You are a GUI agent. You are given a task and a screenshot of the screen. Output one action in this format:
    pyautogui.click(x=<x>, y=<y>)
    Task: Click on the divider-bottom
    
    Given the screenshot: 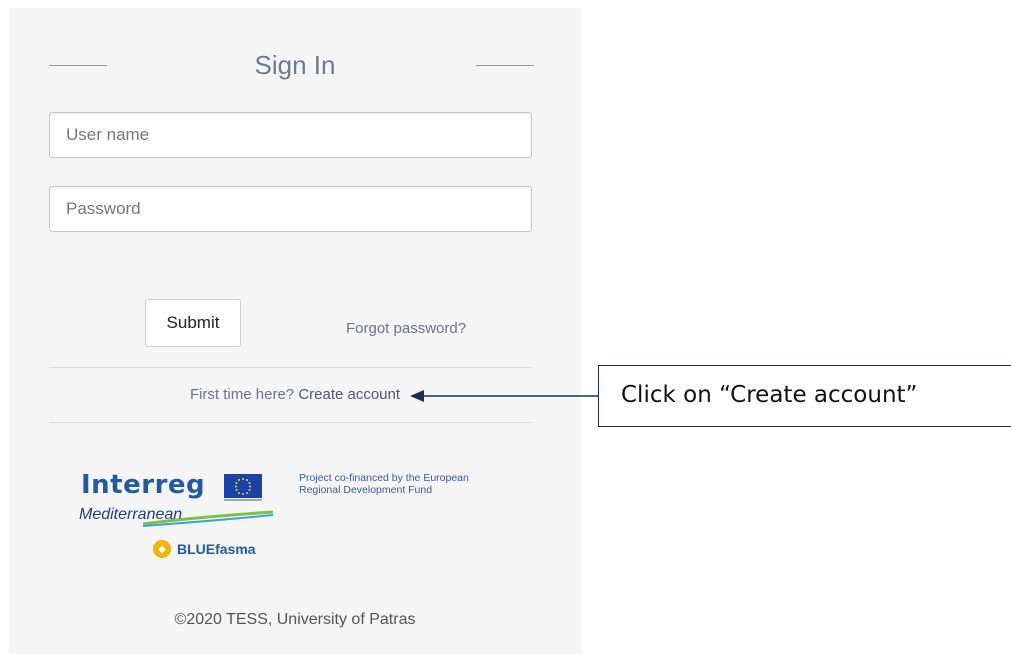 What is the action you would take?
    pyautogui.click(x=290, y=422)
    